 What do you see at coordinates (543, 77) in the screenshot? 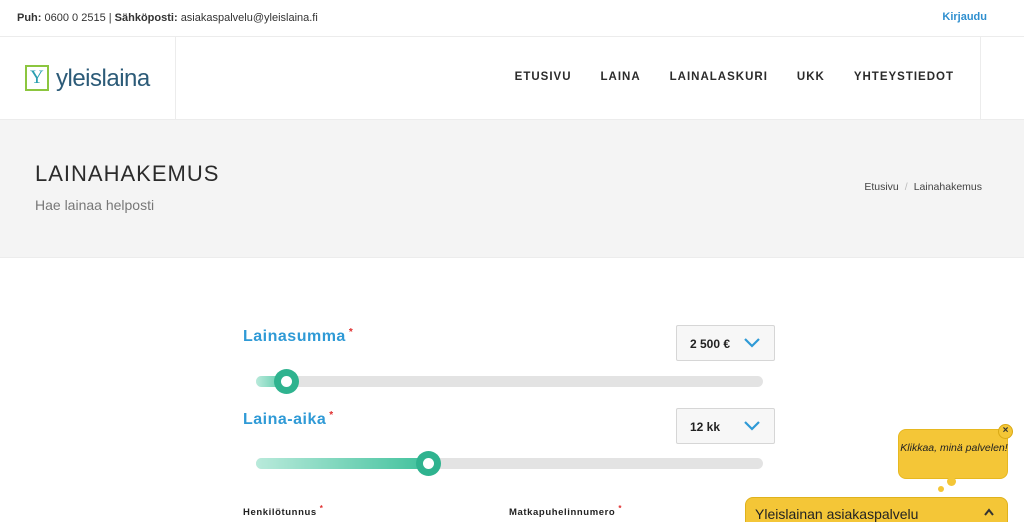
I see `nav-item-etusivu: ETUSIVU` at bounding box center [543, 77].